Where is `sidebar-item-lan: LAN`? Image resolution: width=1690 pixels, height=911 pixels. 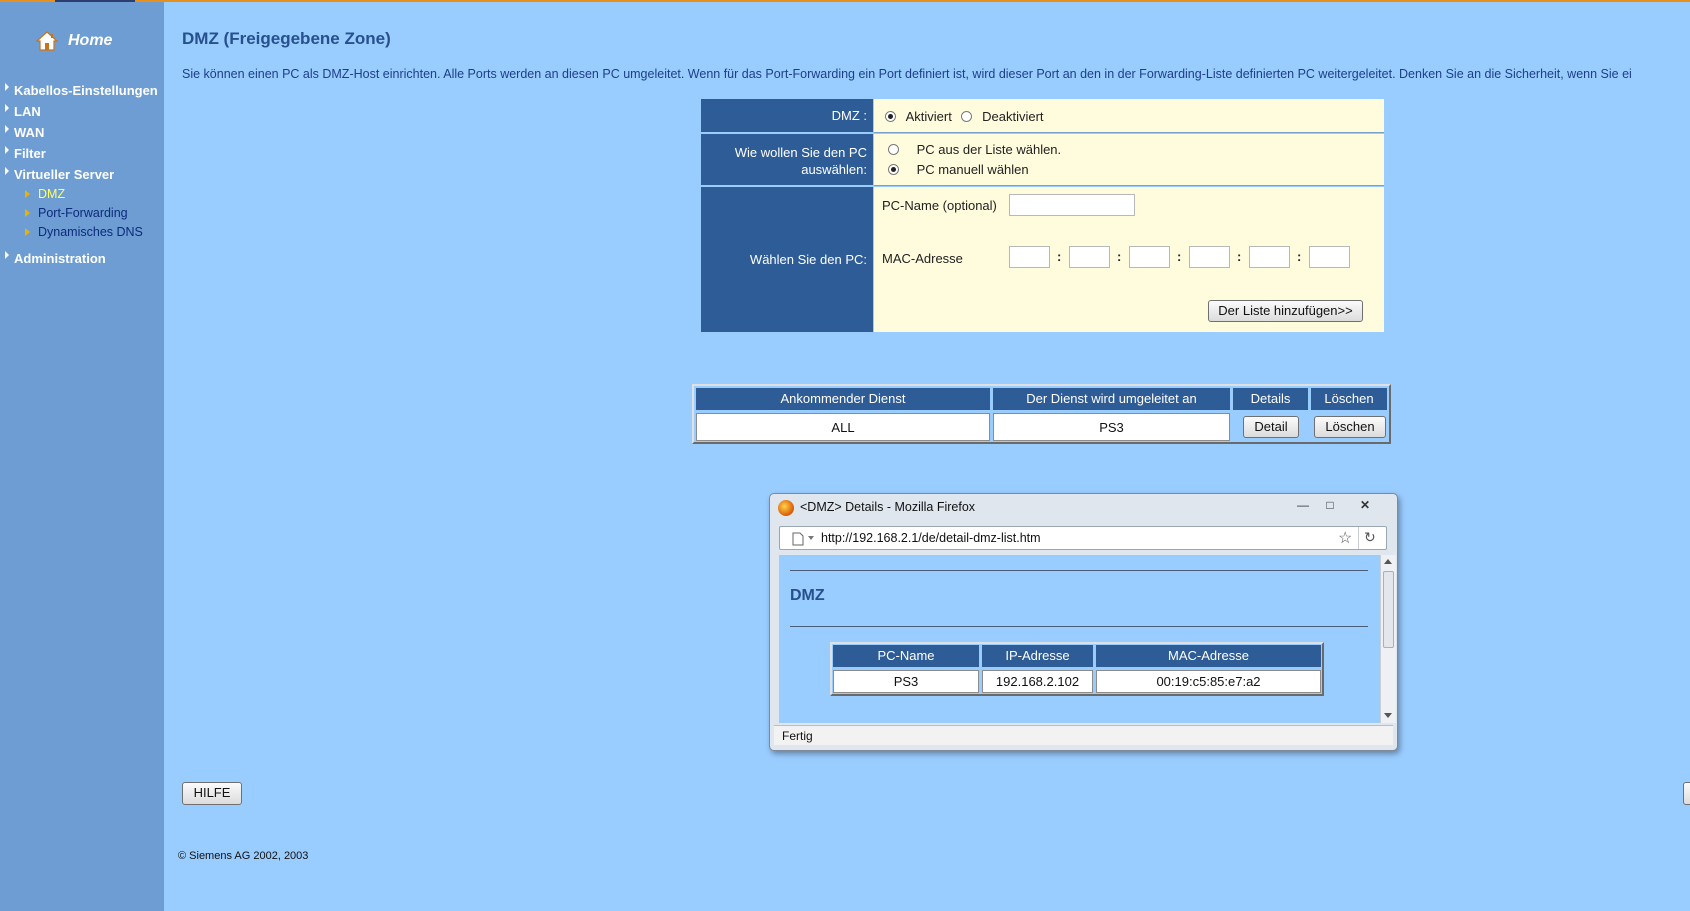
sidebar-item-lan: LAN is located at coordinates (82, 111).